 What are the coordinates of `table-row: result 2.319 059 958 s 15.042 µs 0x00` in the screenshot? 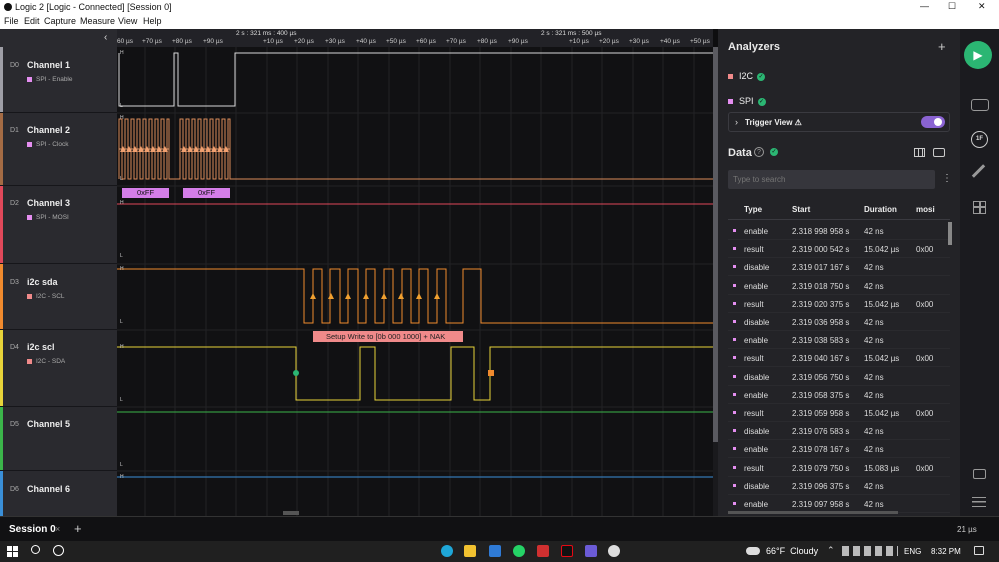 It's located at (839, 413).